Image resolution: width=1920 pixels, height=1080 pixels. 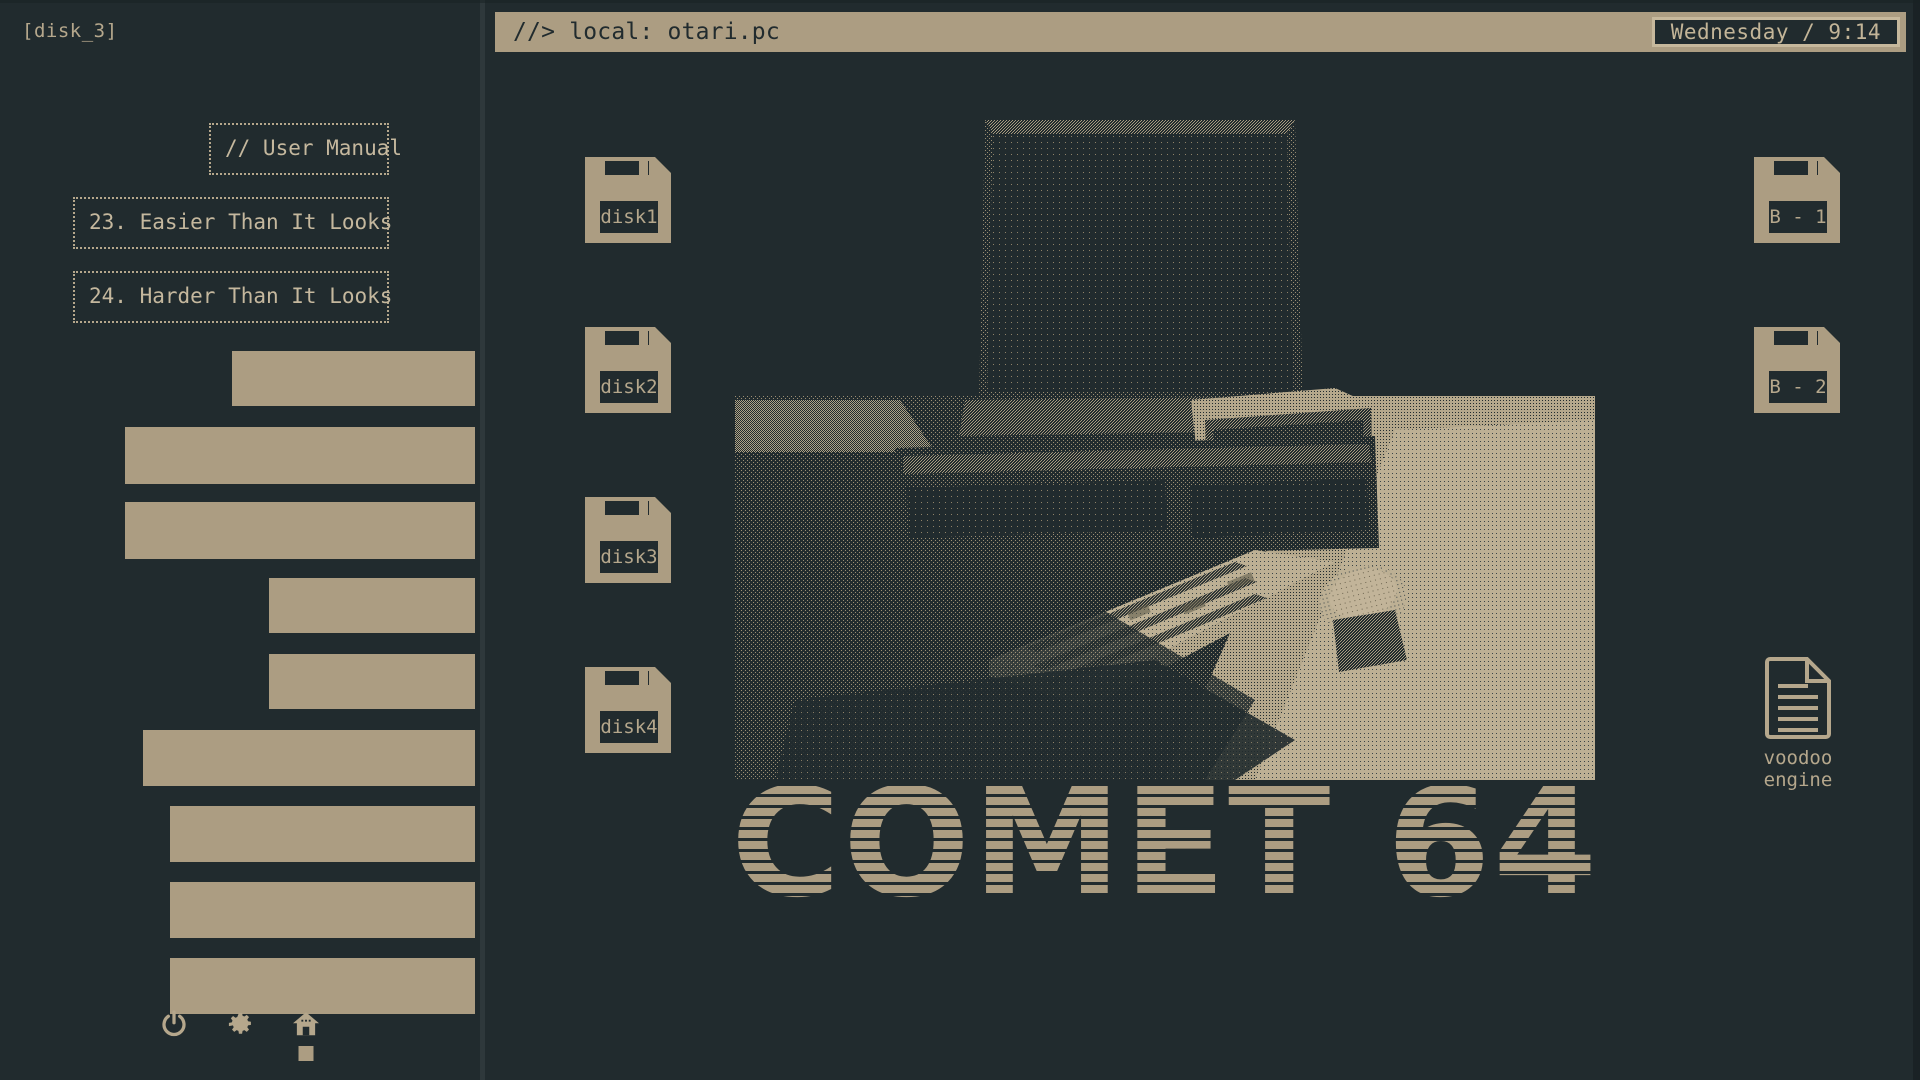 I want to click on disk-column-left: disk1 disk2 disk3 disk4, so click(x=628, y=455).